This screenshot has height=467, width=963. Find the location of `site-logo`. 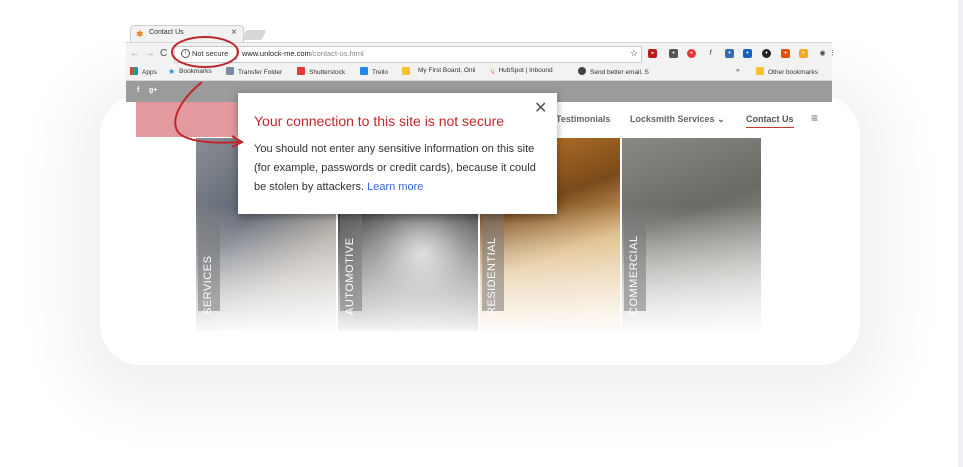

site-logo is located at coordinates (193, 119).